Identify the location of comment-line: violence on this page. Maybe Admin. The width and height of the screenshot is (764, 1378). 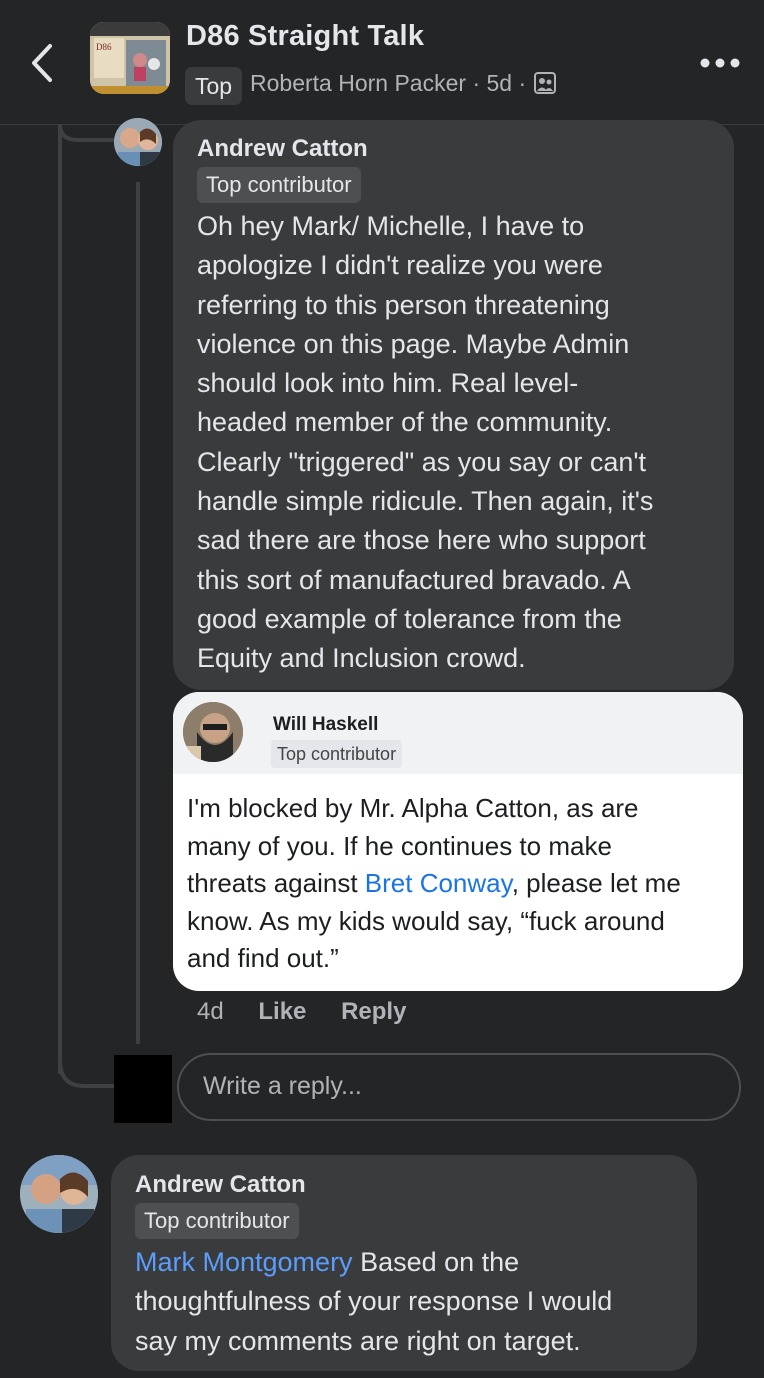
(413, 343).